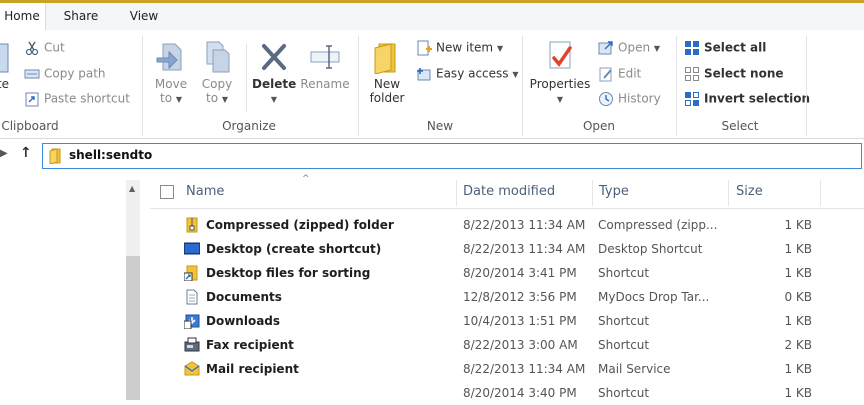  Describe the element at coordinates (749, 192) in the screenshot. I see `column-size: Size` at that location.